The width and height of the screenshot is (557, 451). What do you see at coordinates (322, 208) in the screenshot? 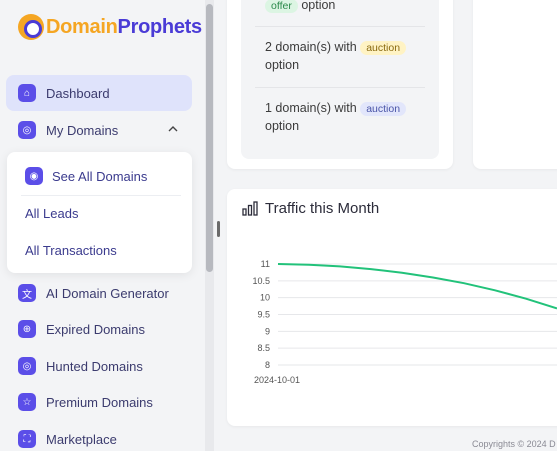
I see `traffic-title: Traffic this Month` at bounding box center [322, 208].